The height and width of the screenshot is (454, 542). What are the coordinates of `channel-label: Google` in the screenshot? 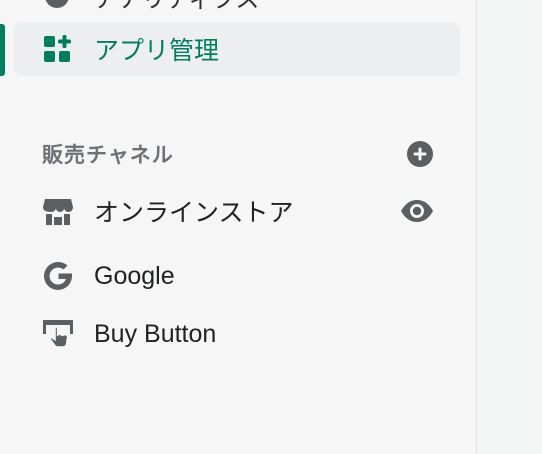 It's located at (134, 275).